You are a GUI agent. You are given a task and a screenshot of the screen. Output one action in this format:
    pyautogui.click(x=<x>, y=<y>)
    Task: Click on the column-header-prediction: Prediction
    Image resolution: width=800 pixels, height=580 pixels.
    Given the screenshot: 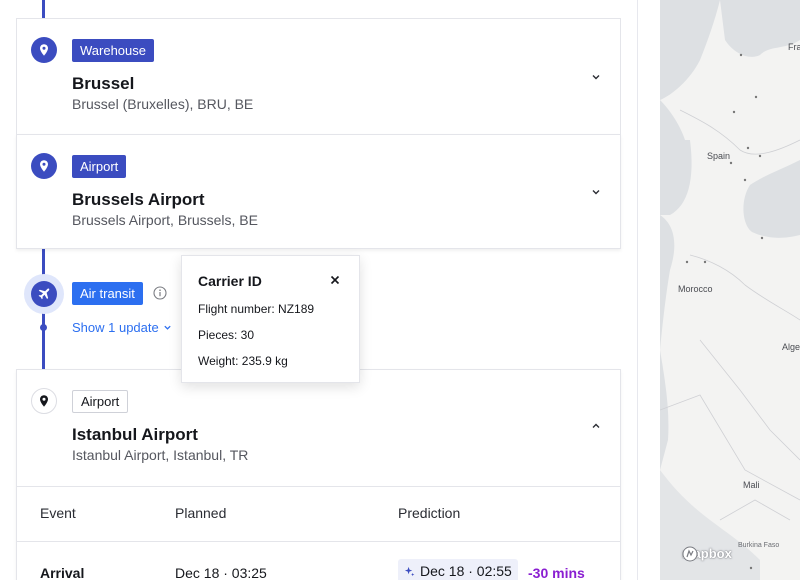 What is the action you would take?
    pyautogui.click(x=429, y=513)
    